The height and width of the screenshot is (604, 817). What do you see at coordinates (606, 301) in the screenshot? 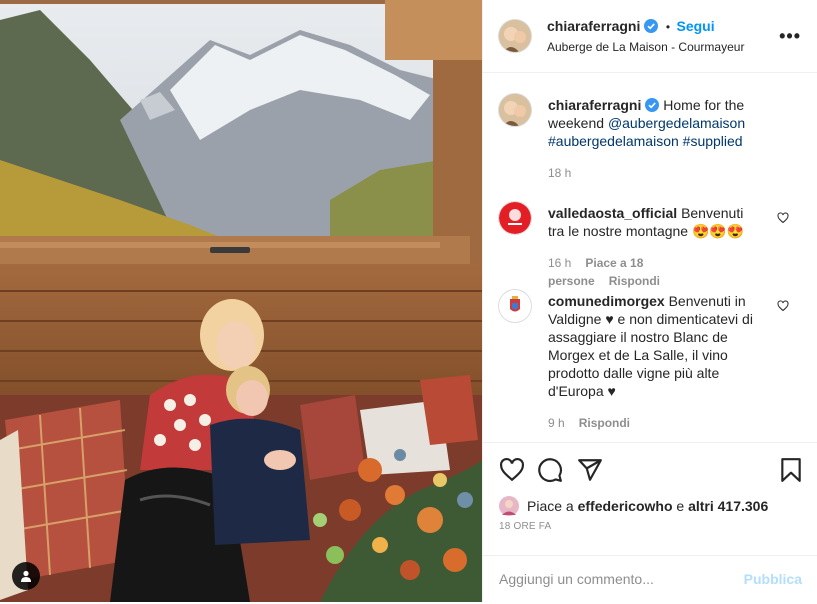
I see `comment-author: comunedimorgex` at bounding box center [606, 301].